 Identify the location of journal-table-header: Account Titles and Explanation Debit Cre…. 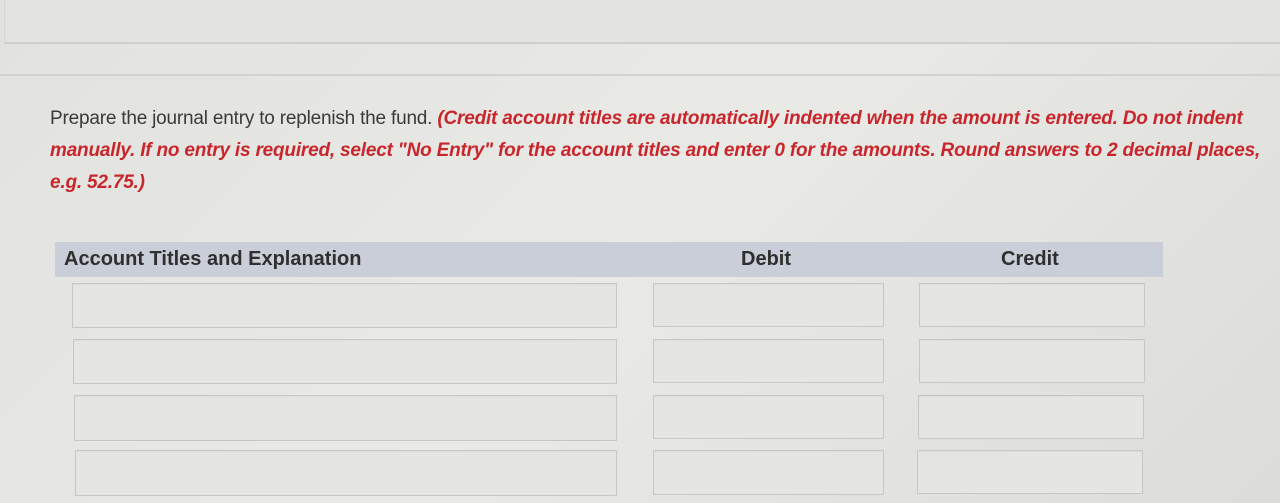
(609, 259).